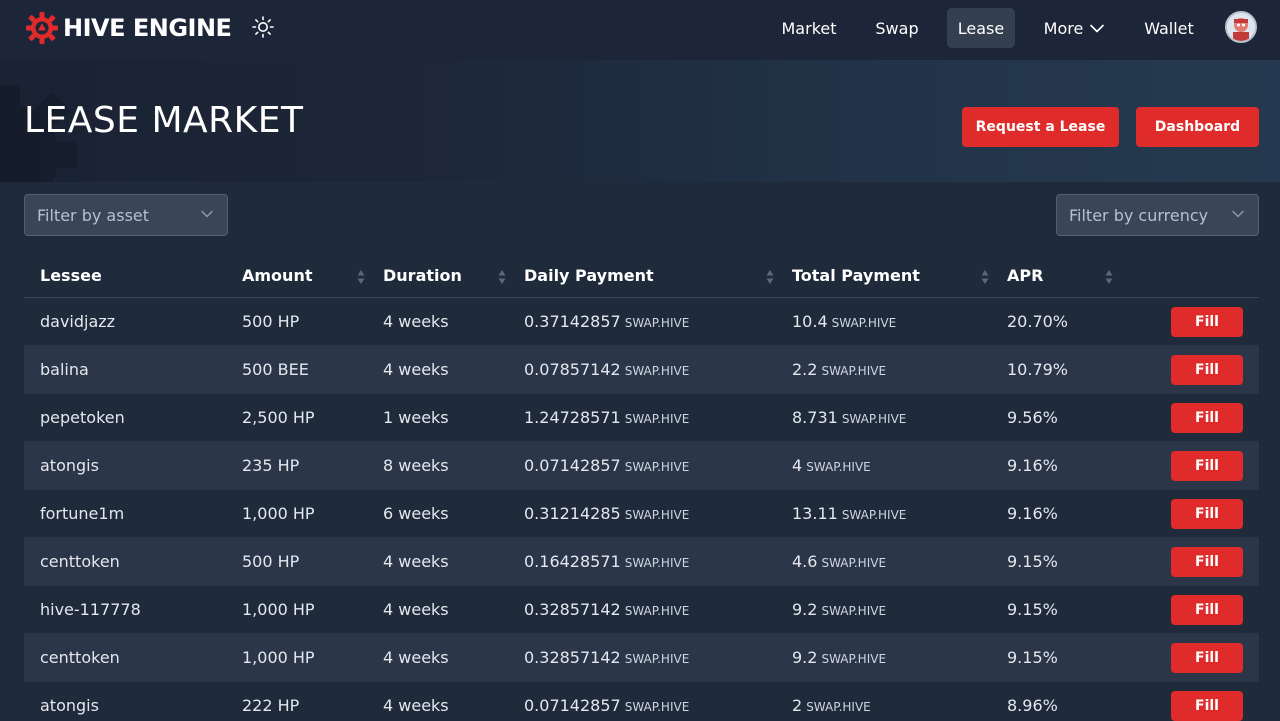  Describe the element at coordinates (147, 28) in the screenshot. I see `brand-name: HIVE ENGINE` at that location.